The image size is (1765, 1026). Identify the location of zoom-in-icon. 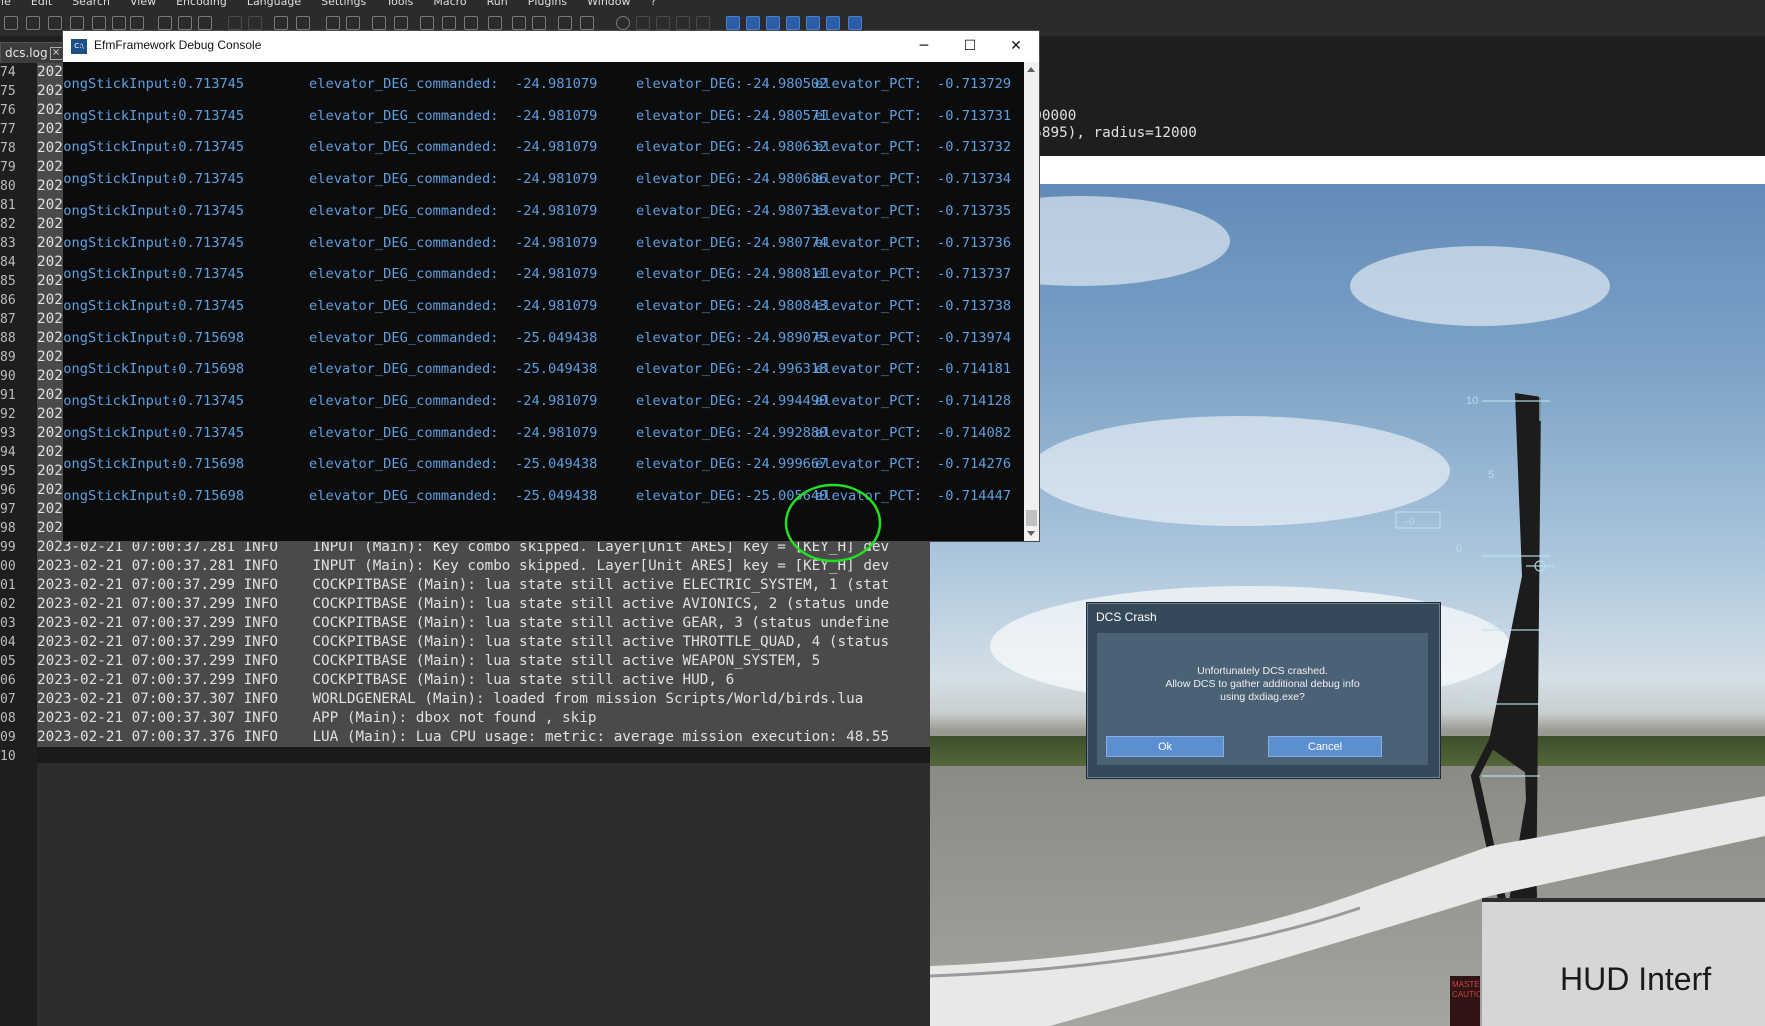
(333, 23).